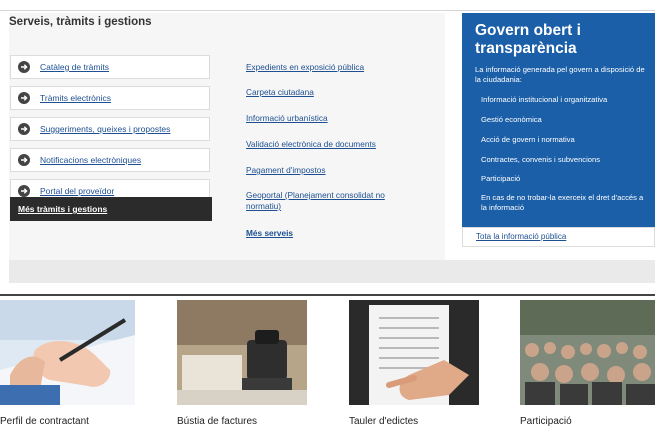 Image resolution: width=655 pixels, height=433 pixels. I want to click on service-box-label: Notificacions electròniques, so click(91, 160).